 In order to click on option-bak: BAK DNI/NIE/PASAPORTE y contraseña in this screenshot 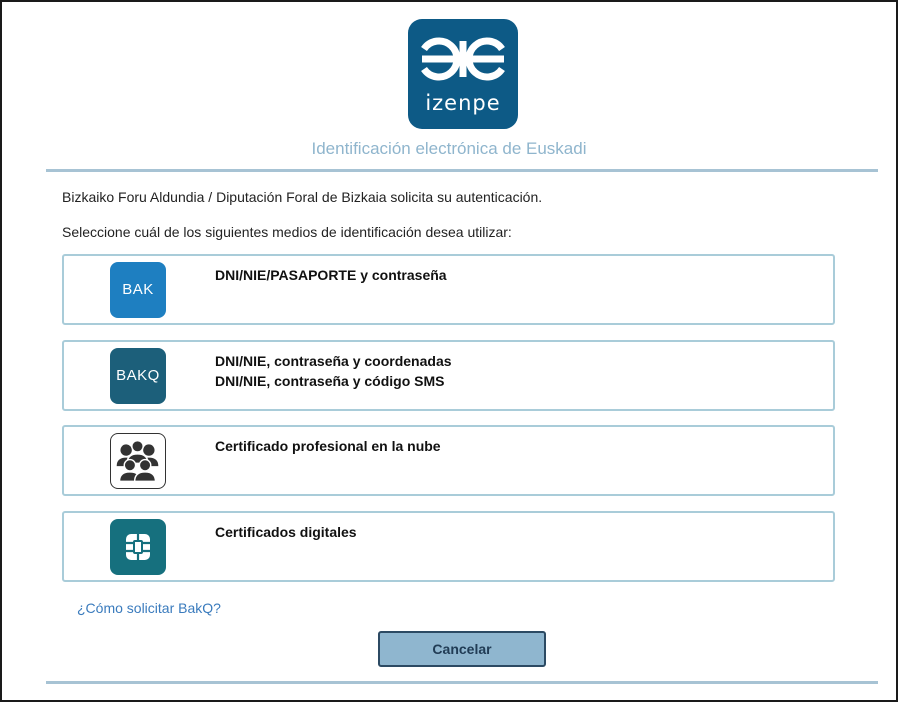, I will do `click(448, 289)`.